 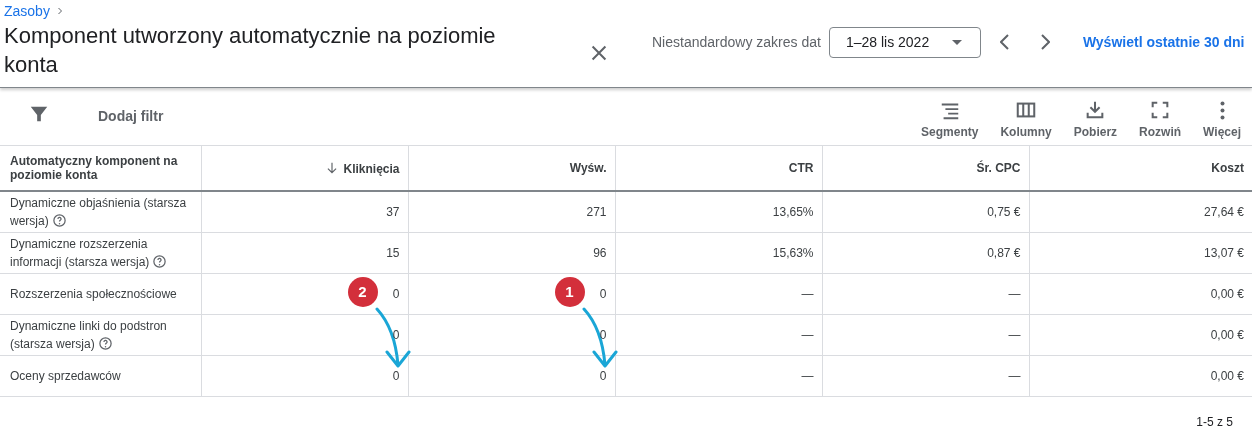 I want to click on fullscreen-button: Rozwiń, so click(x=1160, y=118).